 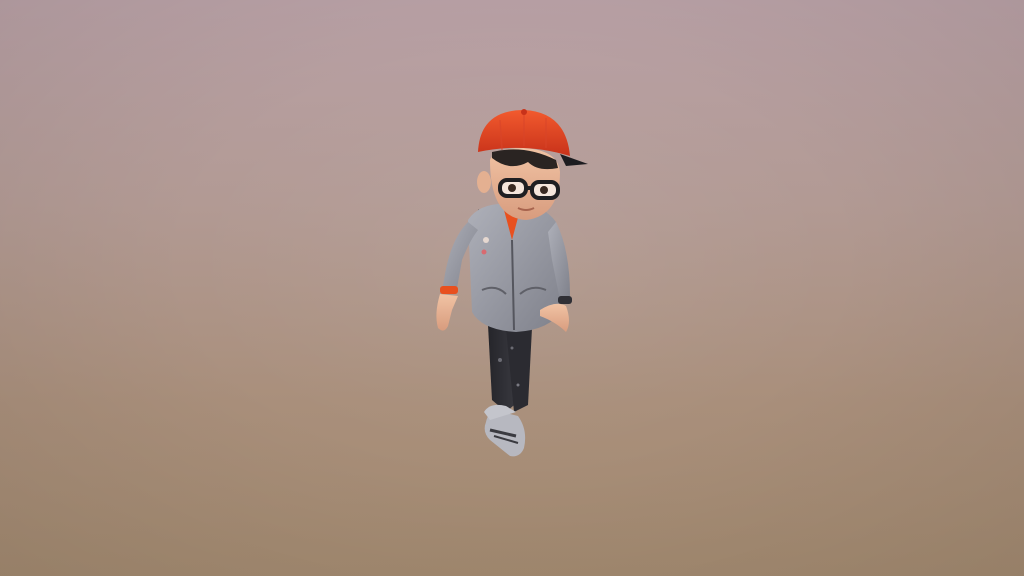 I want to click on ear, so click(x=484, y=182).